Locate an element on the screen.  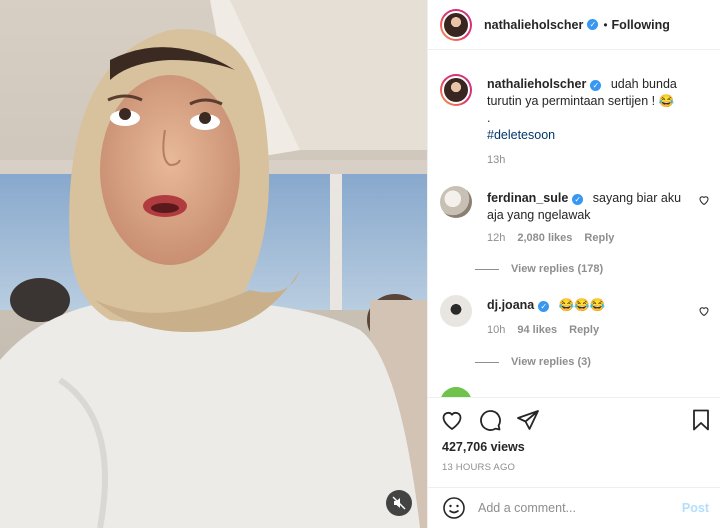
emoji-icon is located at coordinates (454, 508).